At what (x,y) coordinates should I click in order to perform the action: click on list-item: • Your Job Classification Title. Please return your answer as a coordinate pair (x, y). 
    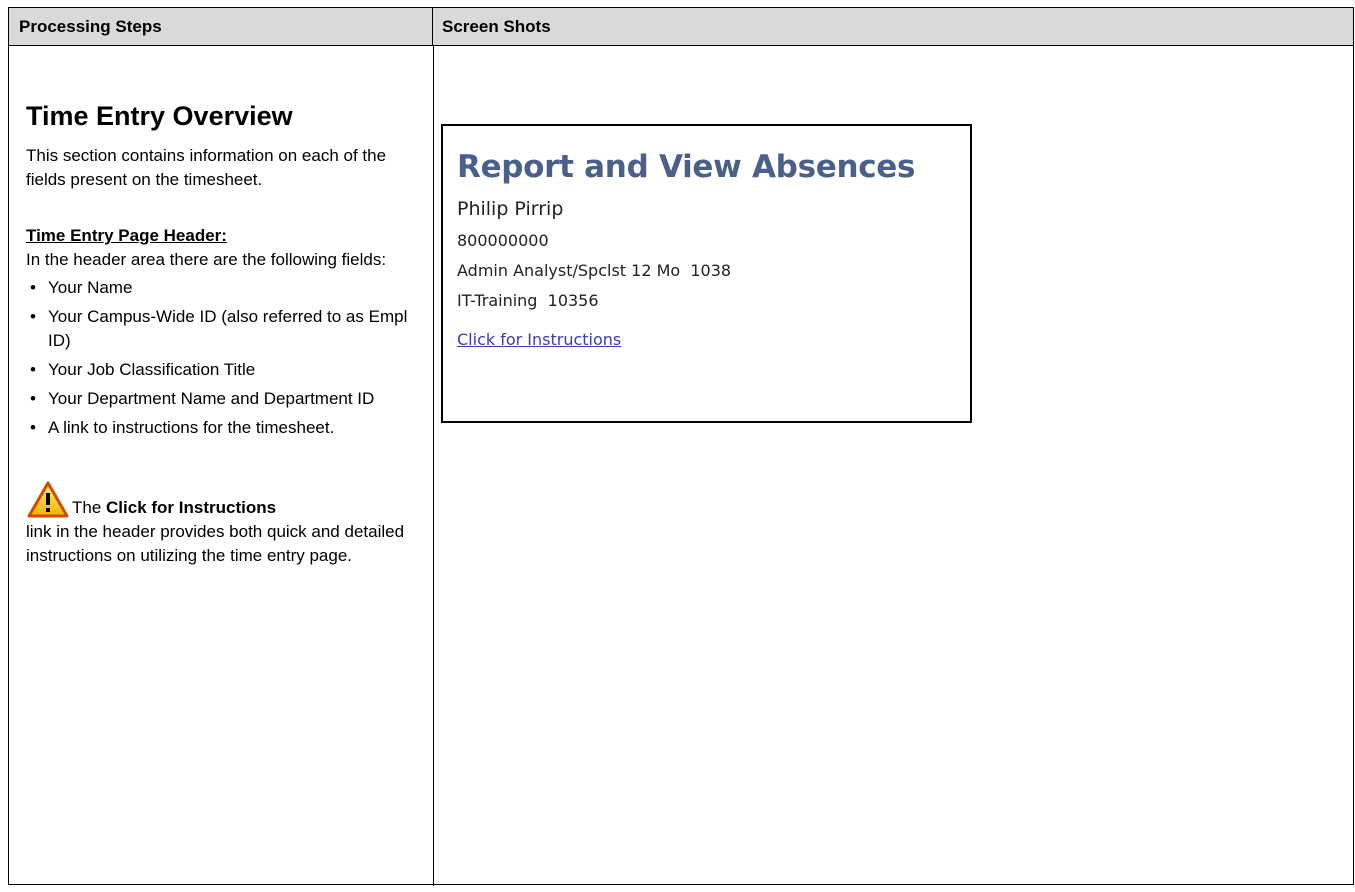
    Looking at the image, I should click on (143, 369).